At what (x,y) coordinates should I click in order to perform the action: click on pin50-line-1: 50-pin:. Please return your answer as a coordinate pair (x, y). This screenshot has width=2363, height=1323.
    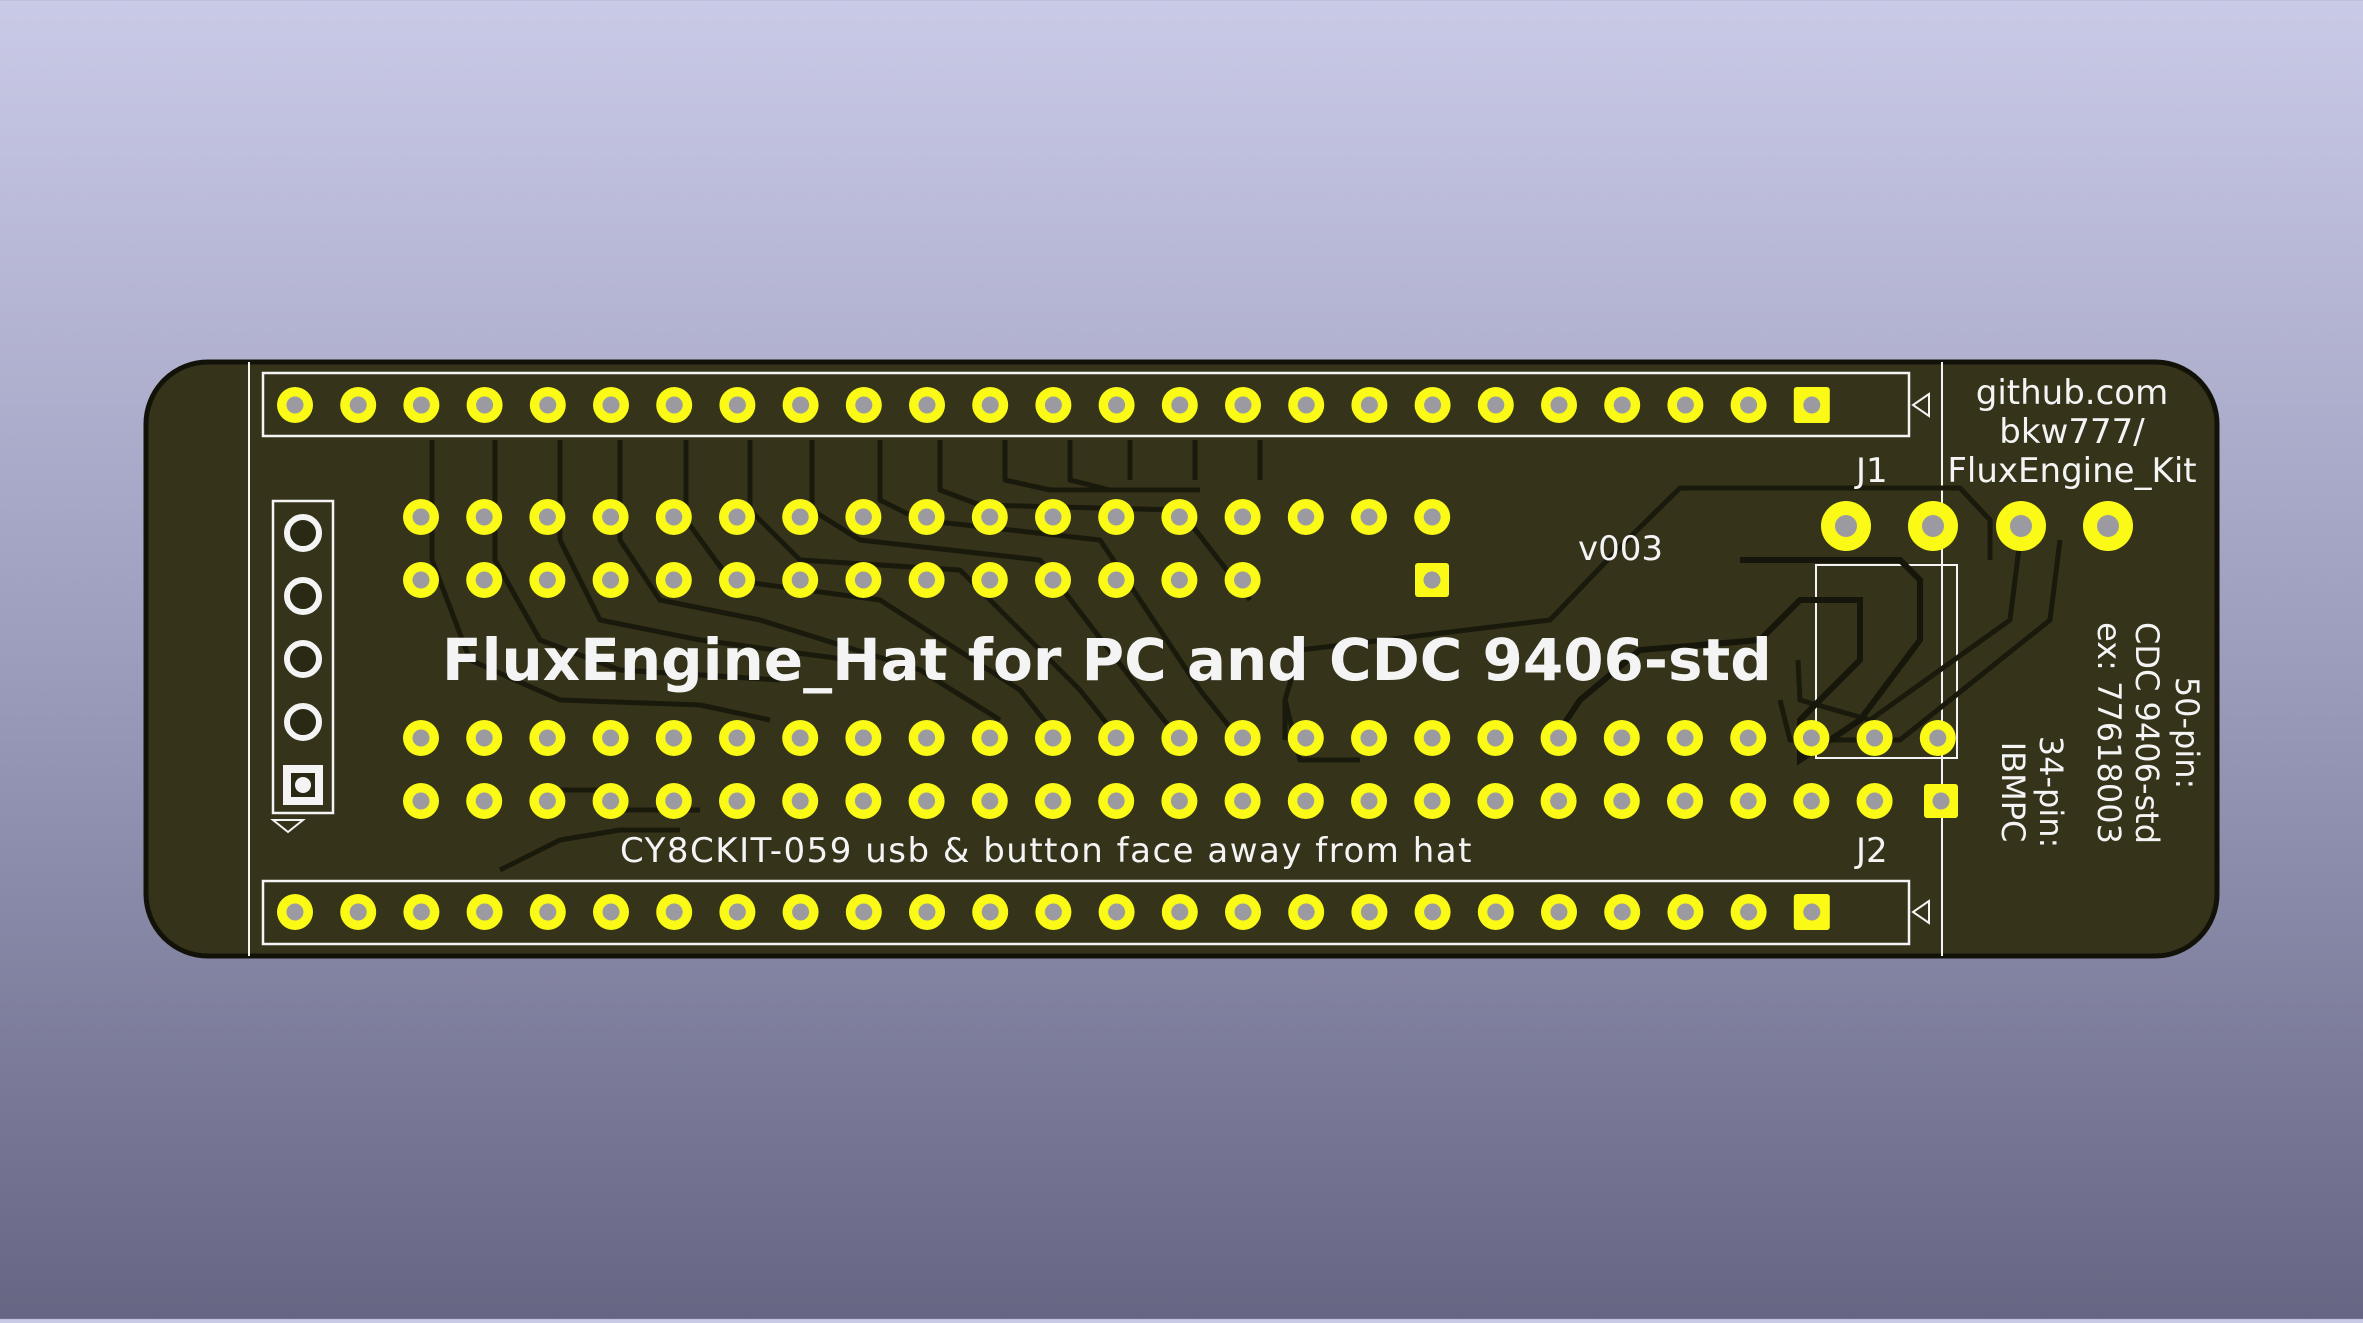
    Looking at the image, I should click on (2187, 733).